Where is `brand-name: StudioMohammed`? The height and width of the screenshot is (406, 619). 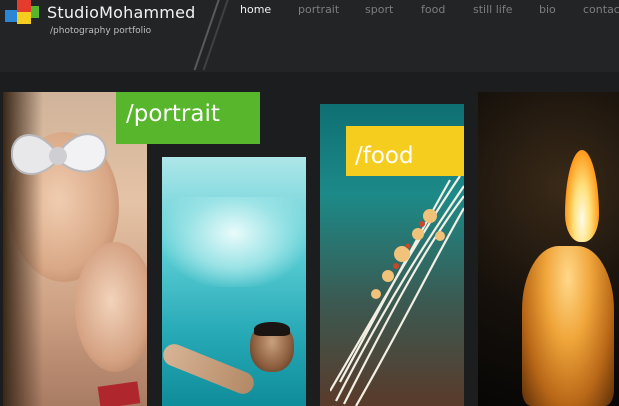 brand-name: StudioMohammed is located at coordinates (121, 12).